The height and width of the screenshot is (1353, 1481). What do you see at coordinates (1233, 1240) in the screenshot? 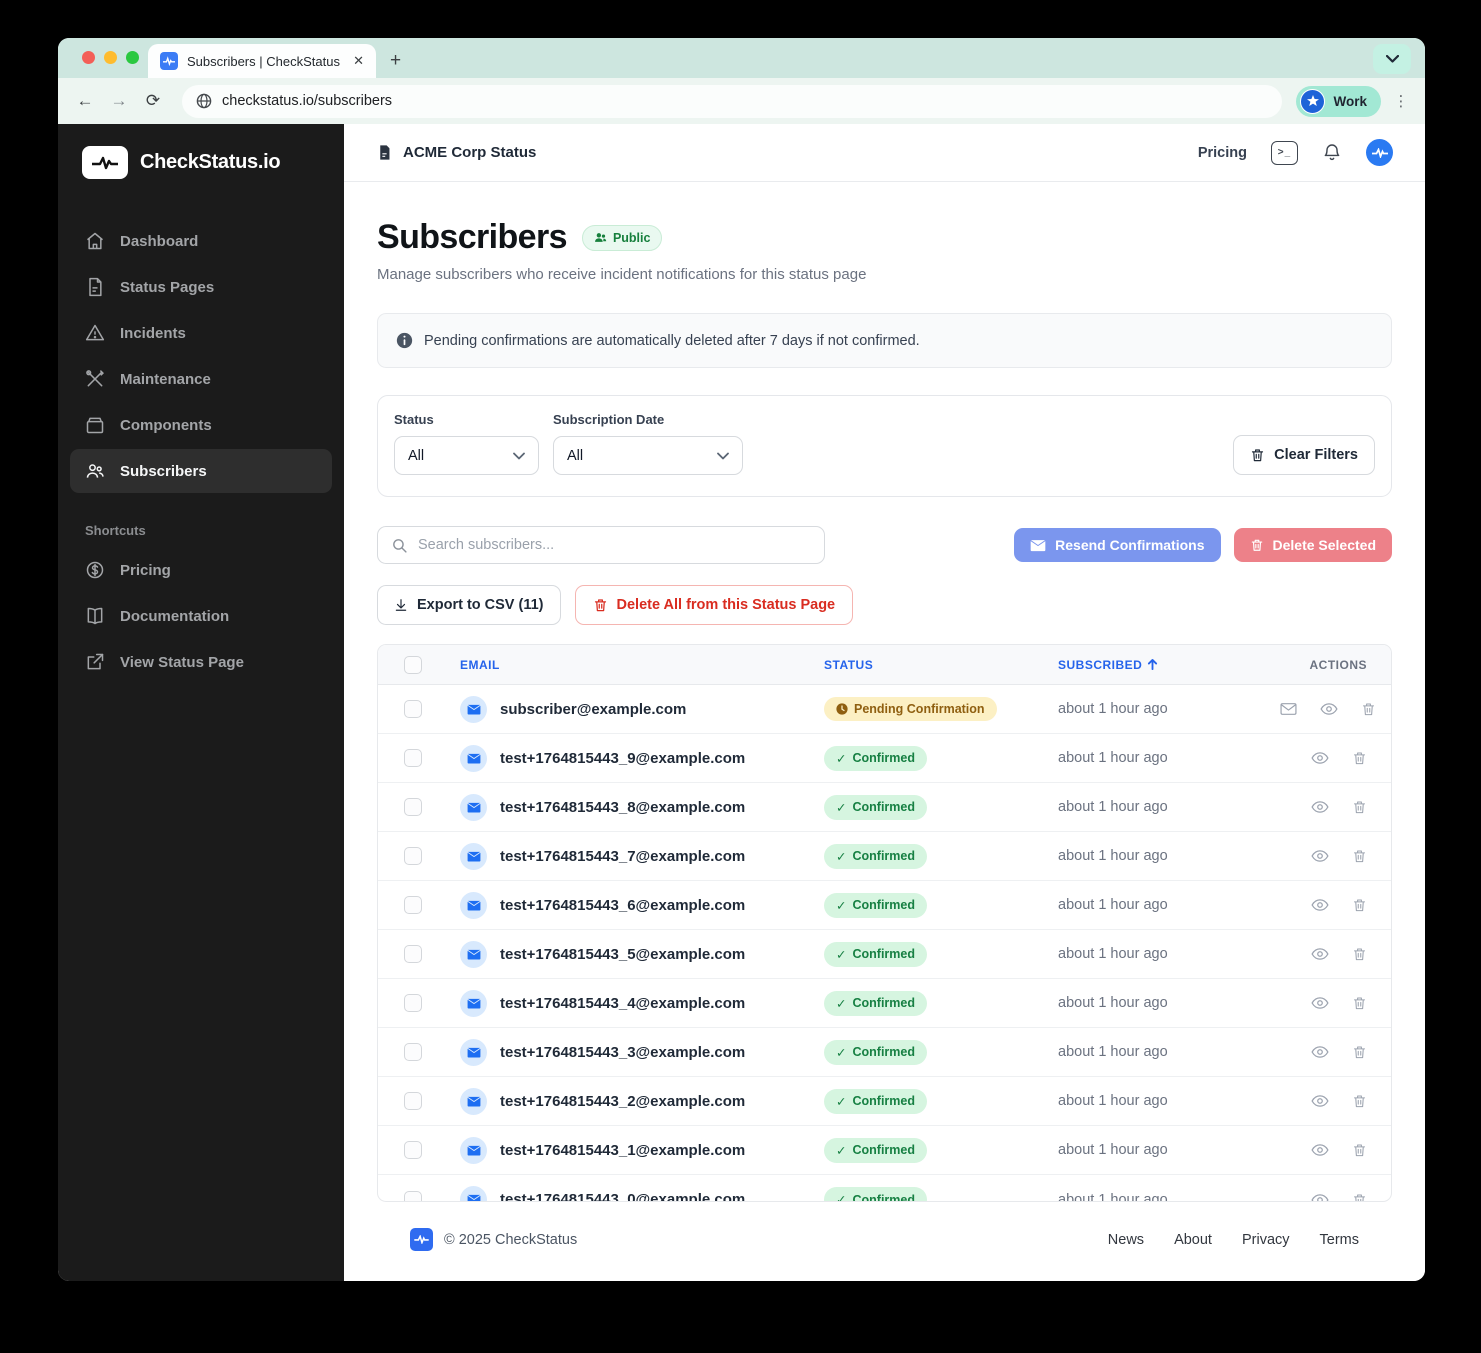
I see `footer-links: News About Privacy Terms` at bounding box center [1233, 1240].